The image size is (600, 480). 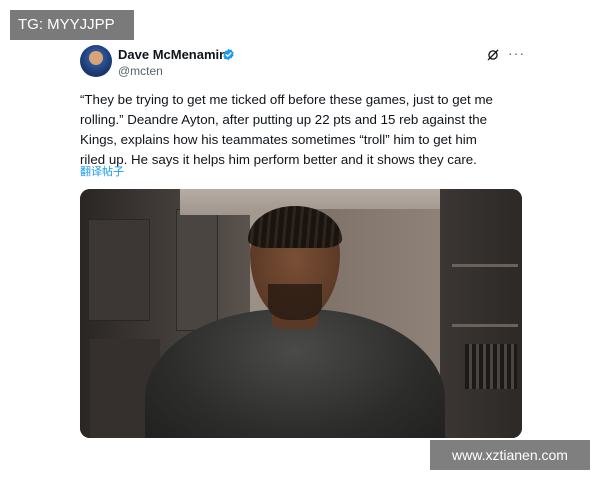 What do you see at coordinates (493, 55) in the screenshot?
I see `grok-icon` at bounding box center [493, 55].